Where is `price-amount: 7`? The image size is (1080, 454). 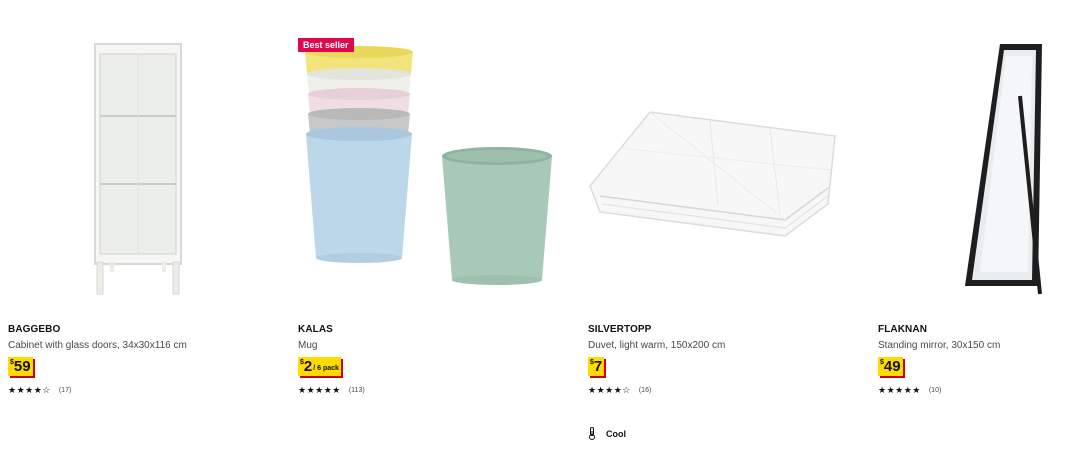
price-amount: 7 is located at coordinates (598, 366).